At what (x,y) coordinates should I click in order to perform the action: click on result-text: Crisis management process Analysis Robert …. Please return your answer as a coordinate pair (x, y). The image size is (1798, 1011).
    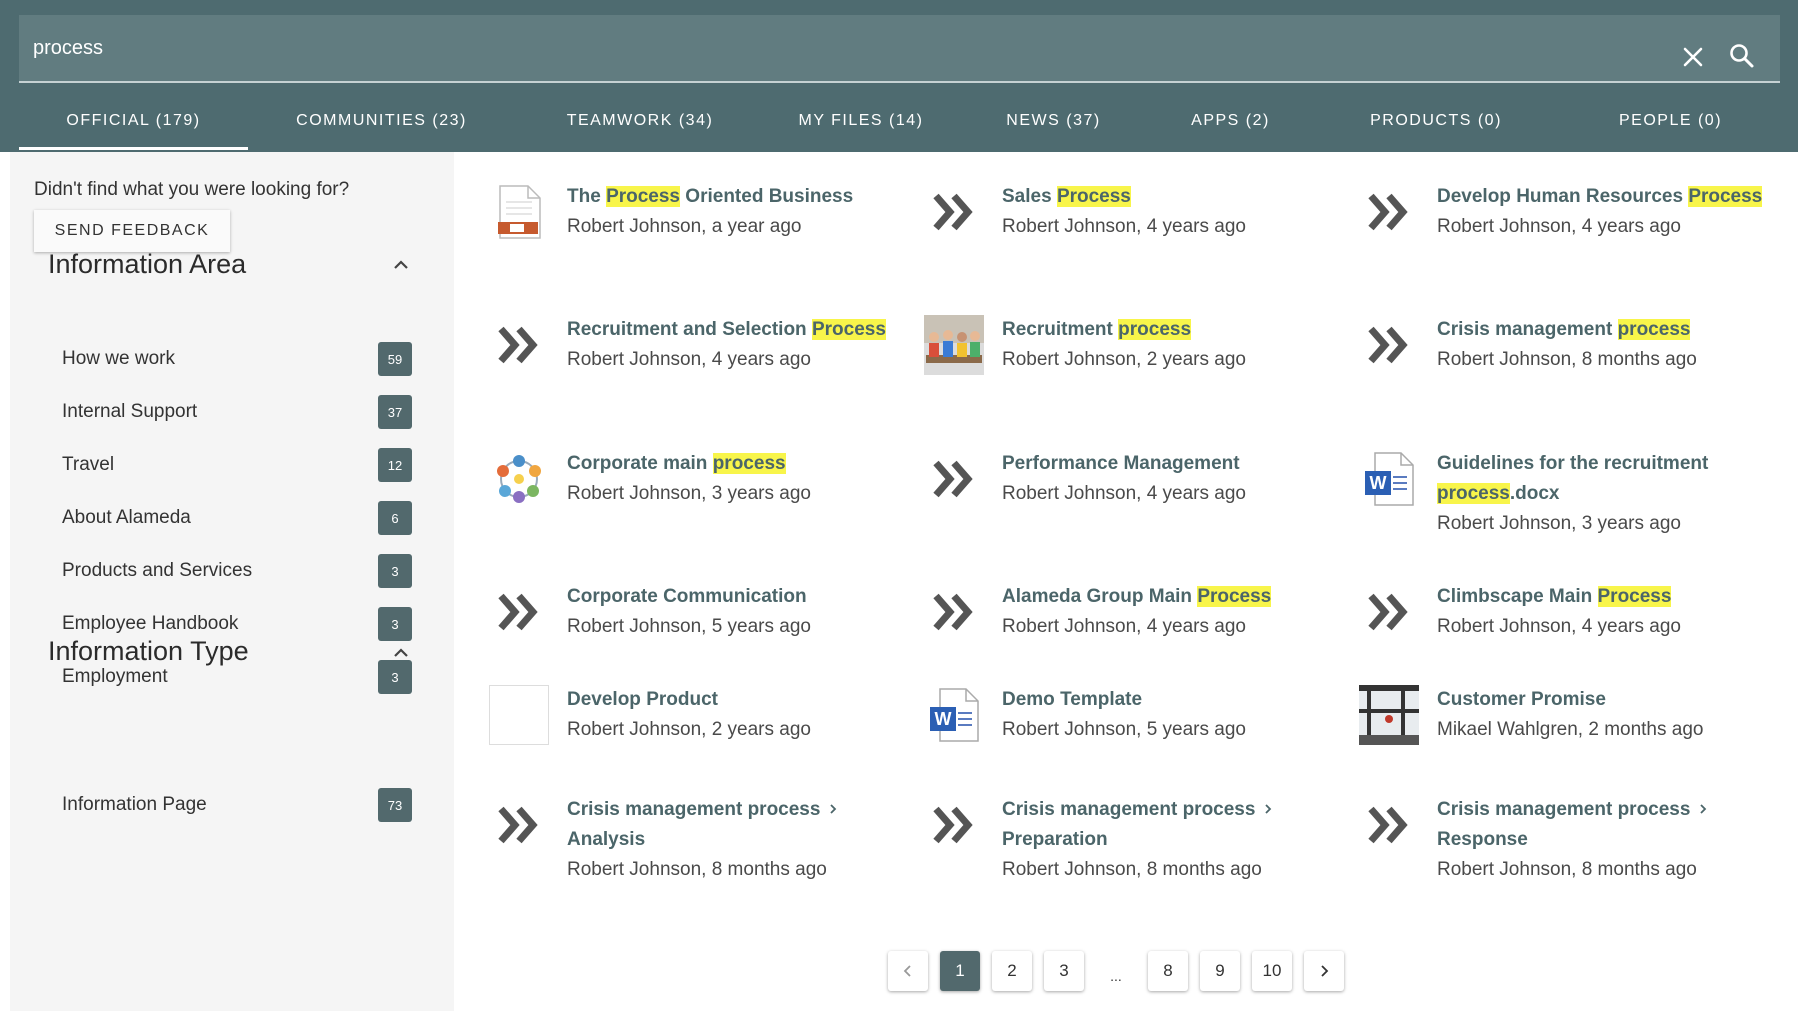
    Looking at the image, I should click on (737, 840).